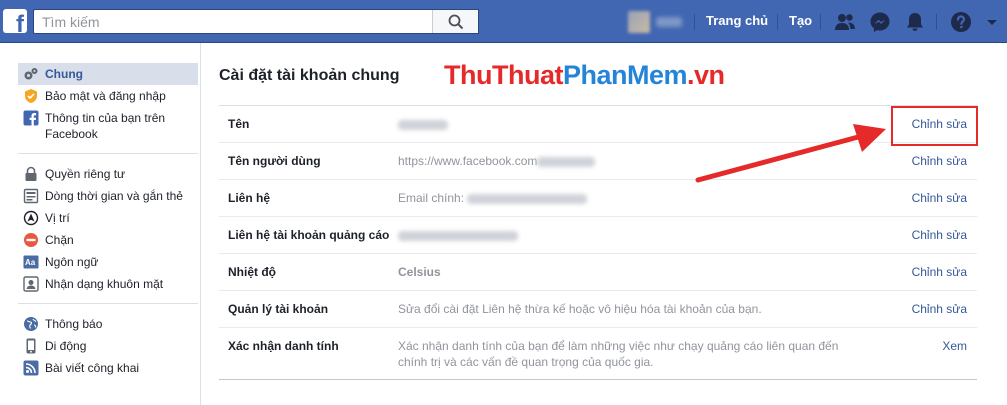 This screenshot has height=405, width=1007. What do you see at coordinates (108, 240) in the screenshot?
I see `sidebar-item-blocking: Chặn` at bounding box center [108, 240].